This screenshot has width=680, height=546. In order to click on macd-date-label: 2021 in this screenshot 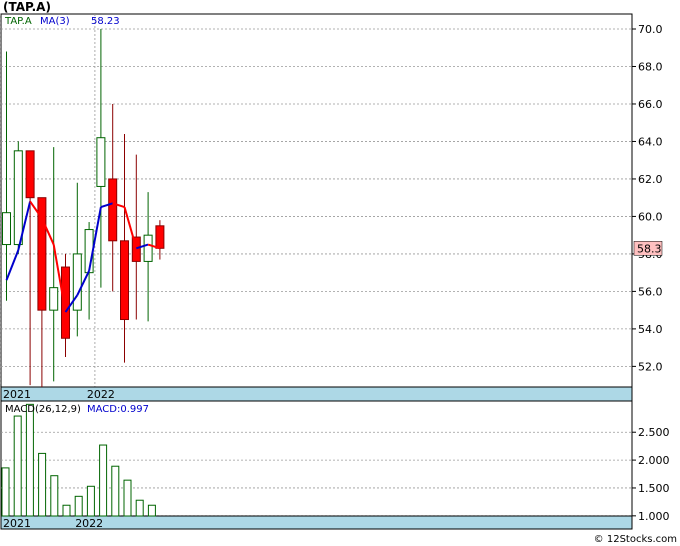, I will do `click(17, 523)`.